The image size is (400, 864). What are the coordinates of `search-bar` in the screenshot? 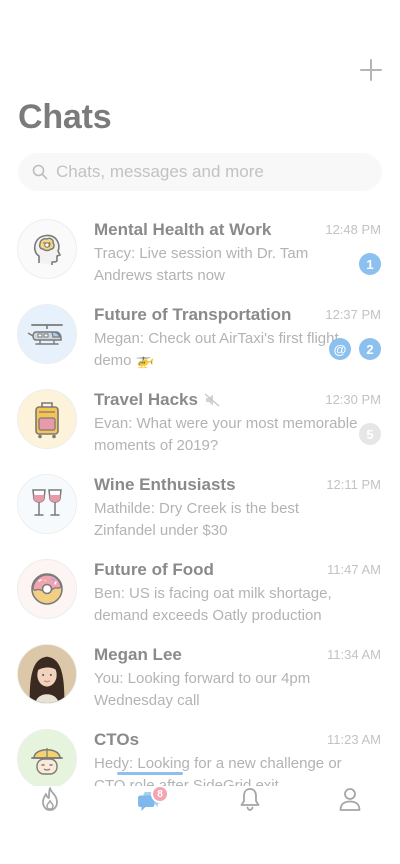 It's located at (200, 172).